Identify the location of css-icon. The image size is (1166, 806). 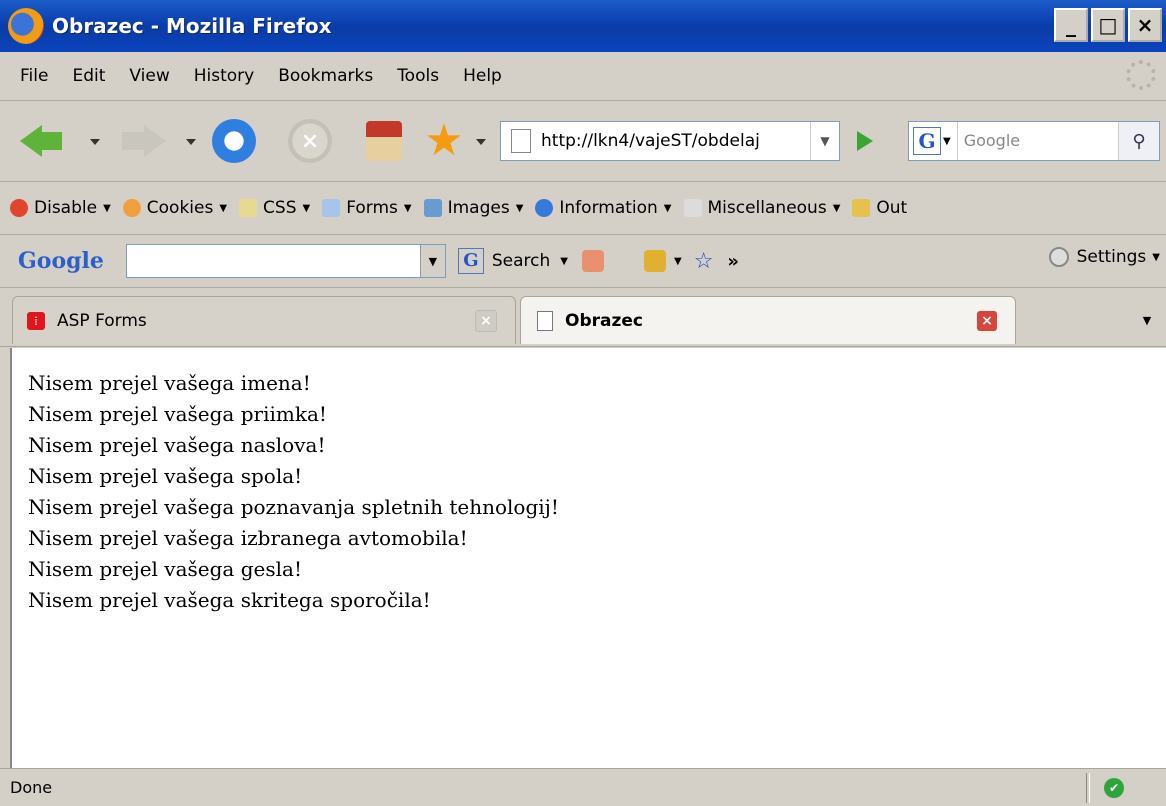
(248, 208).